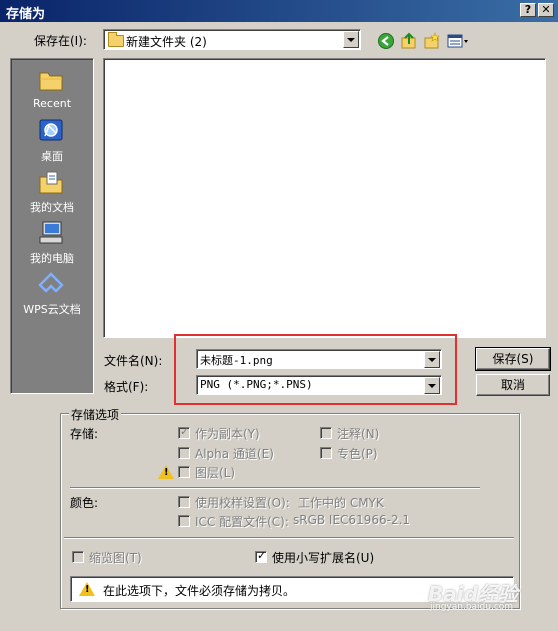 This screenshot has height=631, width=558. What do you see at coordinates (315, 369) in the screenshot?
I see `highlight-box` at bounding box center [315, 369].